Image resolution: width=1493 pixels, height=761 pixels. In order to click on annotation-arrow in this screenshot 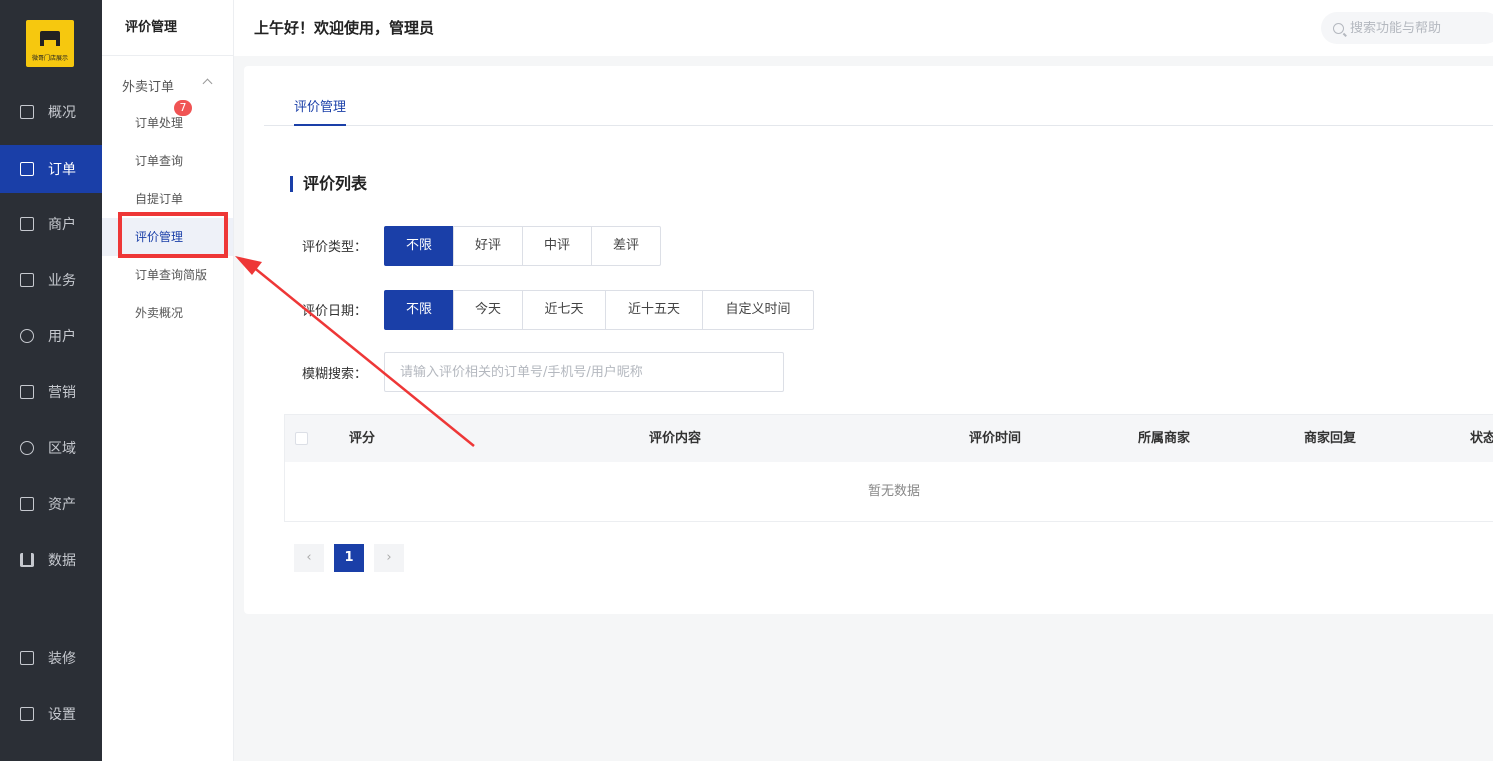, I will do `click(355, 351)`.